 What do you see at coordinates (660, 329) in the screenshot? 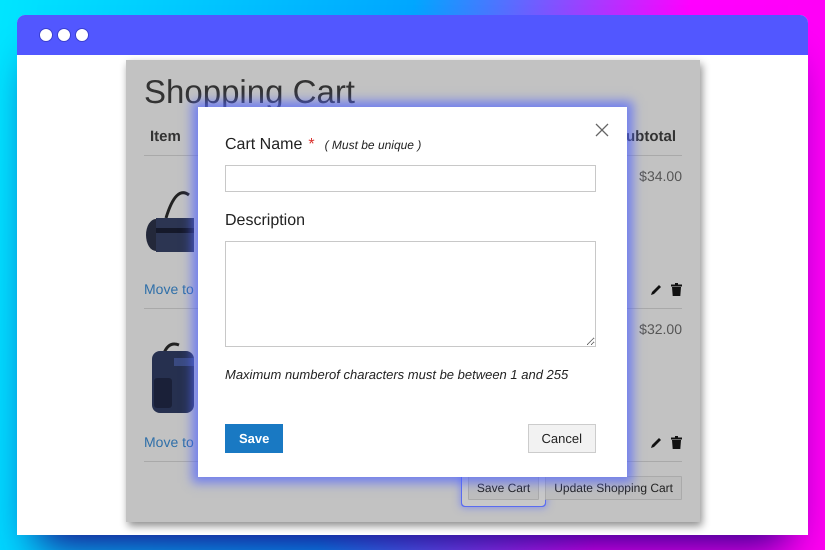
I see `price: $32.00` at bounding box center [660, 329].